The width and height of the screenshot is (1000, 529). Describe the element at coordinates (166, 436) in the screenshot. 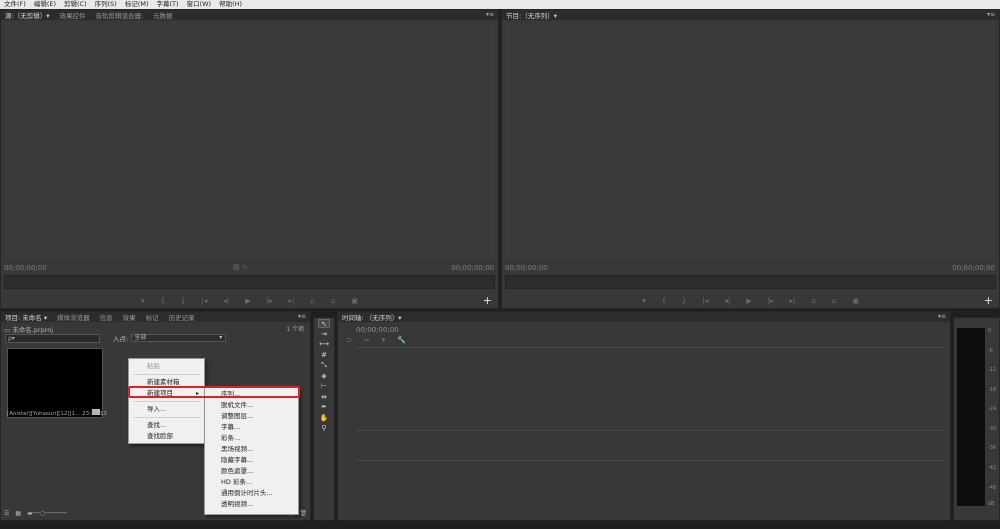

I see `menu-item-find-faces: 查找脸部` at that location.